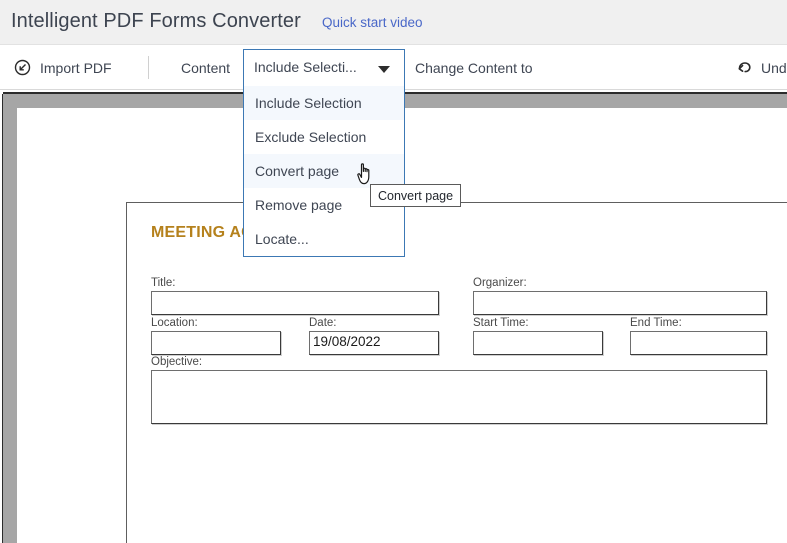  I want to click on title-input, so click(295, 303).